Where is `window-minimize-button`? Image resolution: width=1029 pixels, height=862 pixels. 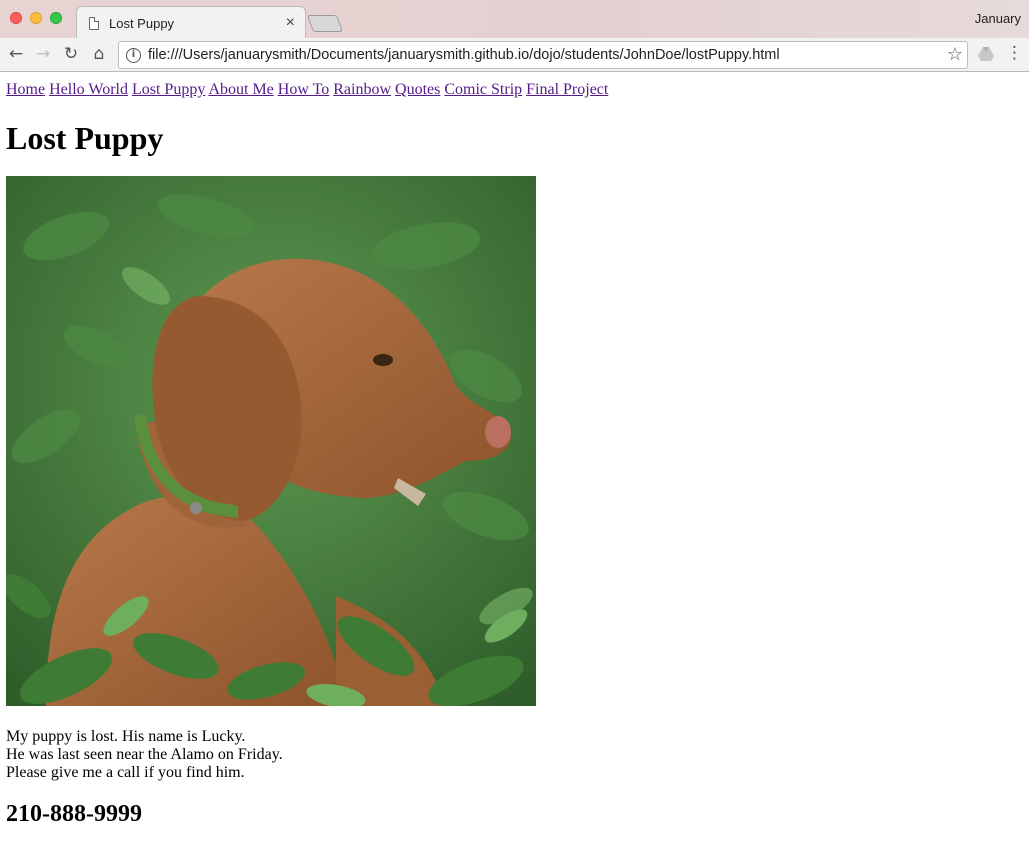 window-minimize-button is located at coordinates (36, 18).